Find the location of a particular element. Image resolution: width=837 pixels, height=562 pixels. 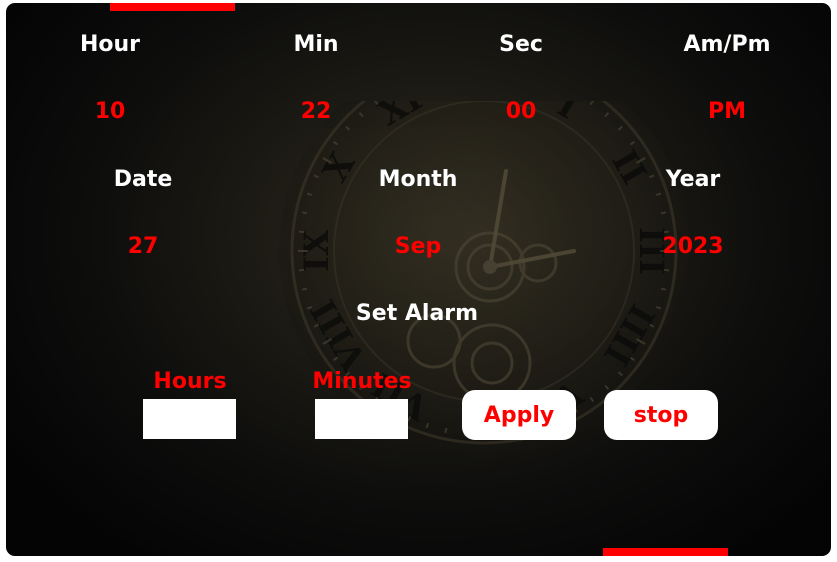

ampm-value: PM is located at coordinates (727, 111).